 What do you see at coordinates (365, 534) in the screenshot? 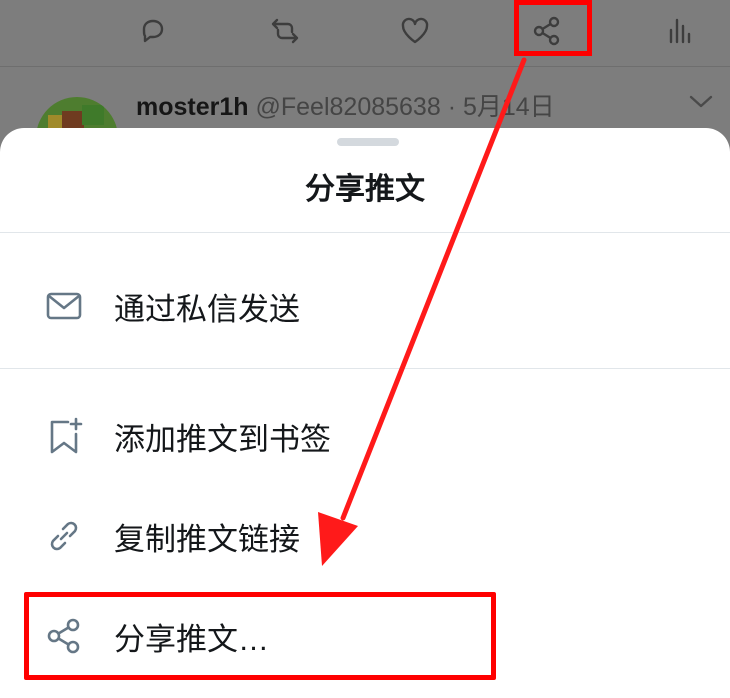
I see `menu-item-copy-link: 复制推文链接` at bounding box center [365, 534].